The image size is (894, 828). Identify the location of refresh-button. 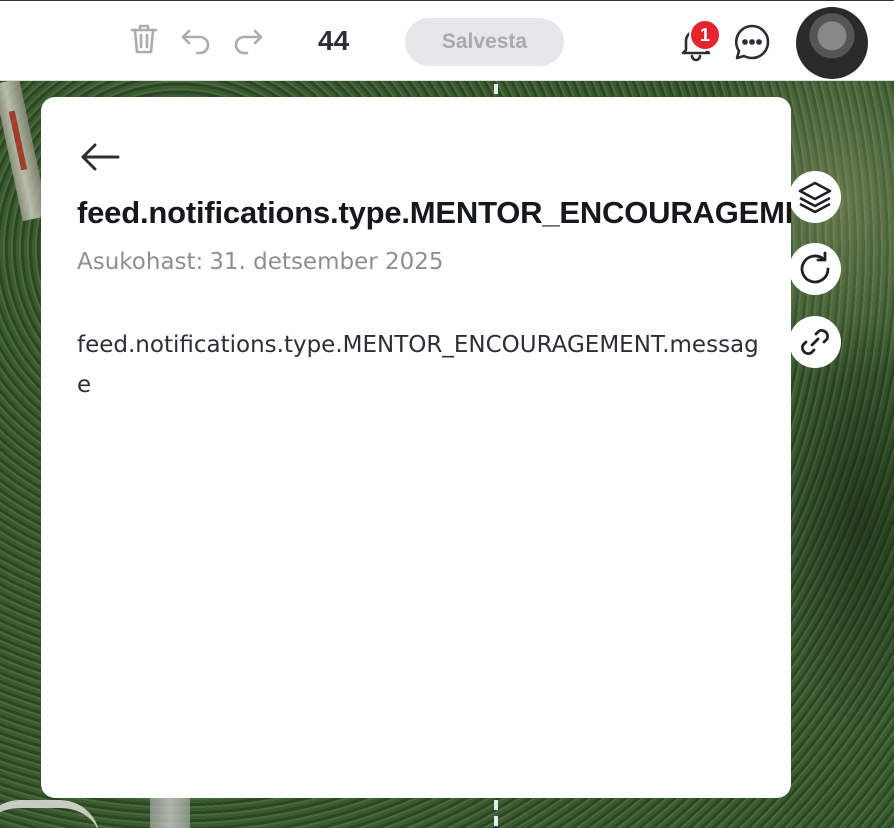
(815, 269).